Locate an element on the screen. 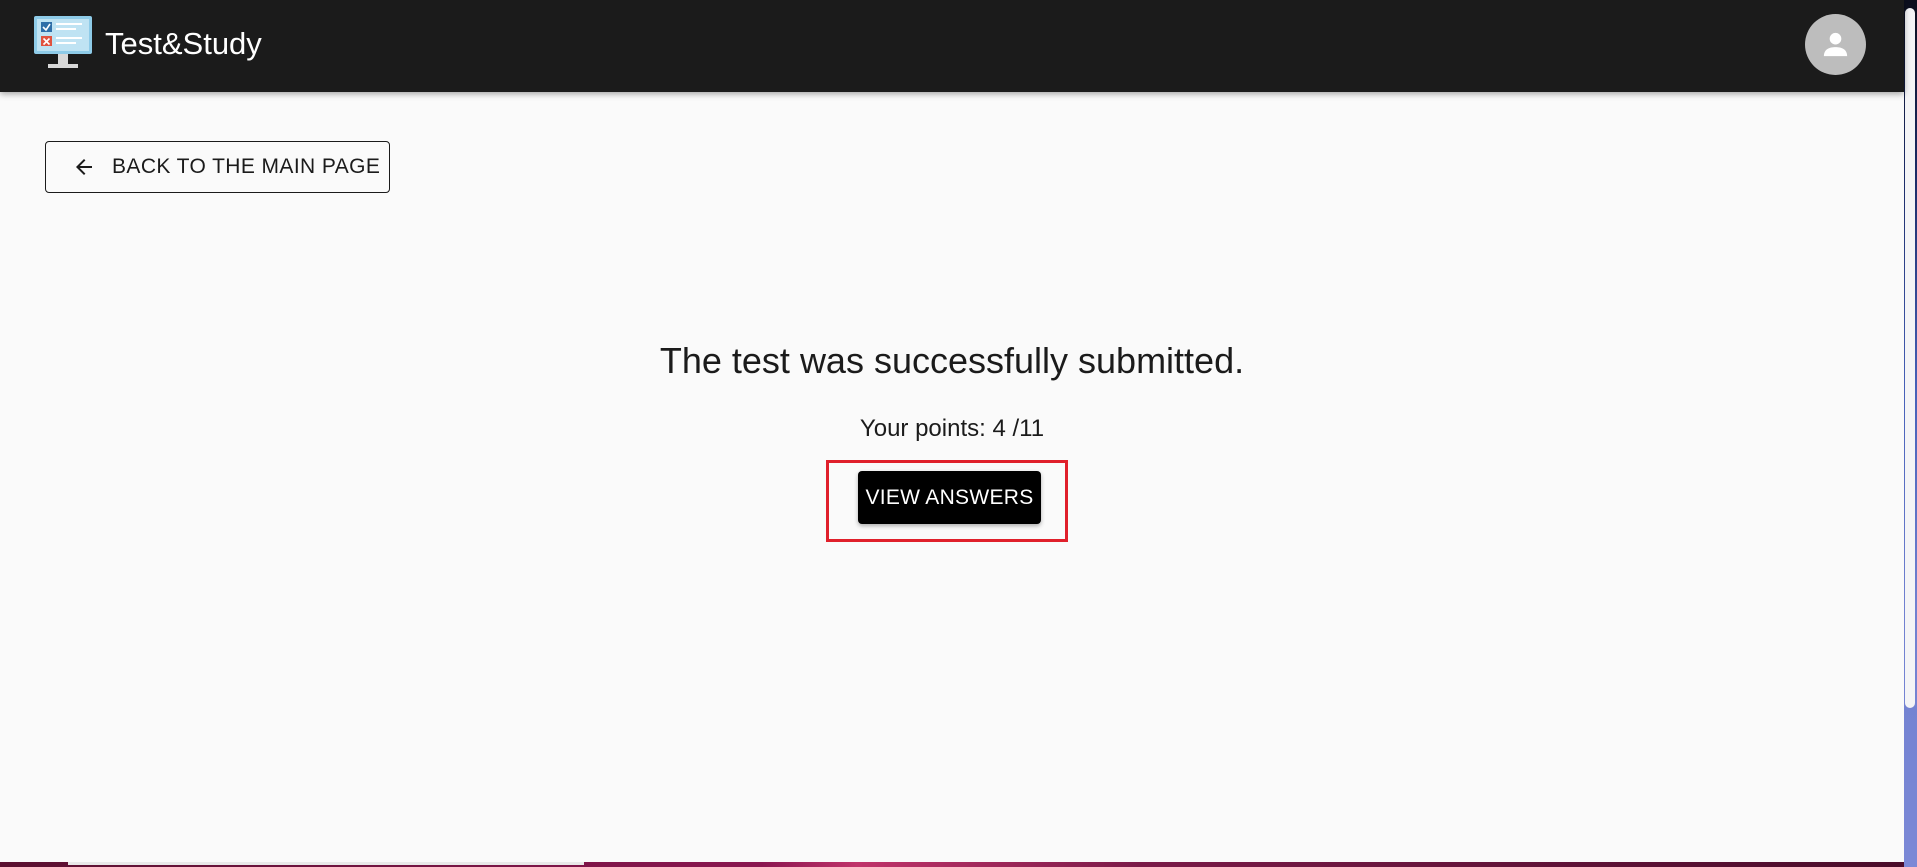  taskbar-edge-highlight is located at coordinates (326, 863).